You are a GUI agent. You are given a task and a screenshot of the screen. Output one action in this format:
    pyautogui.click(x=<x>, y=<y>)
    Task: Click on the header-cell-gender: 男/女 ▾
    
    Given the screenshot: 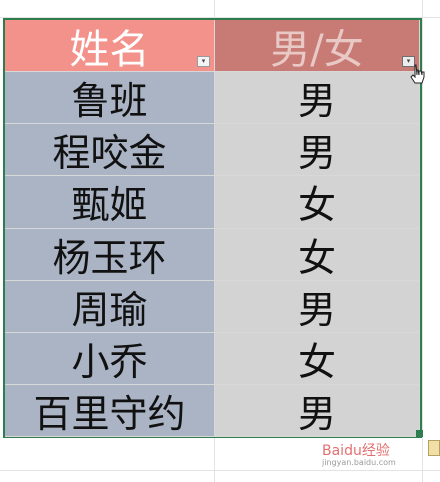 What is the action you would take?
    pyautogui.click(x=317, y=46)
    